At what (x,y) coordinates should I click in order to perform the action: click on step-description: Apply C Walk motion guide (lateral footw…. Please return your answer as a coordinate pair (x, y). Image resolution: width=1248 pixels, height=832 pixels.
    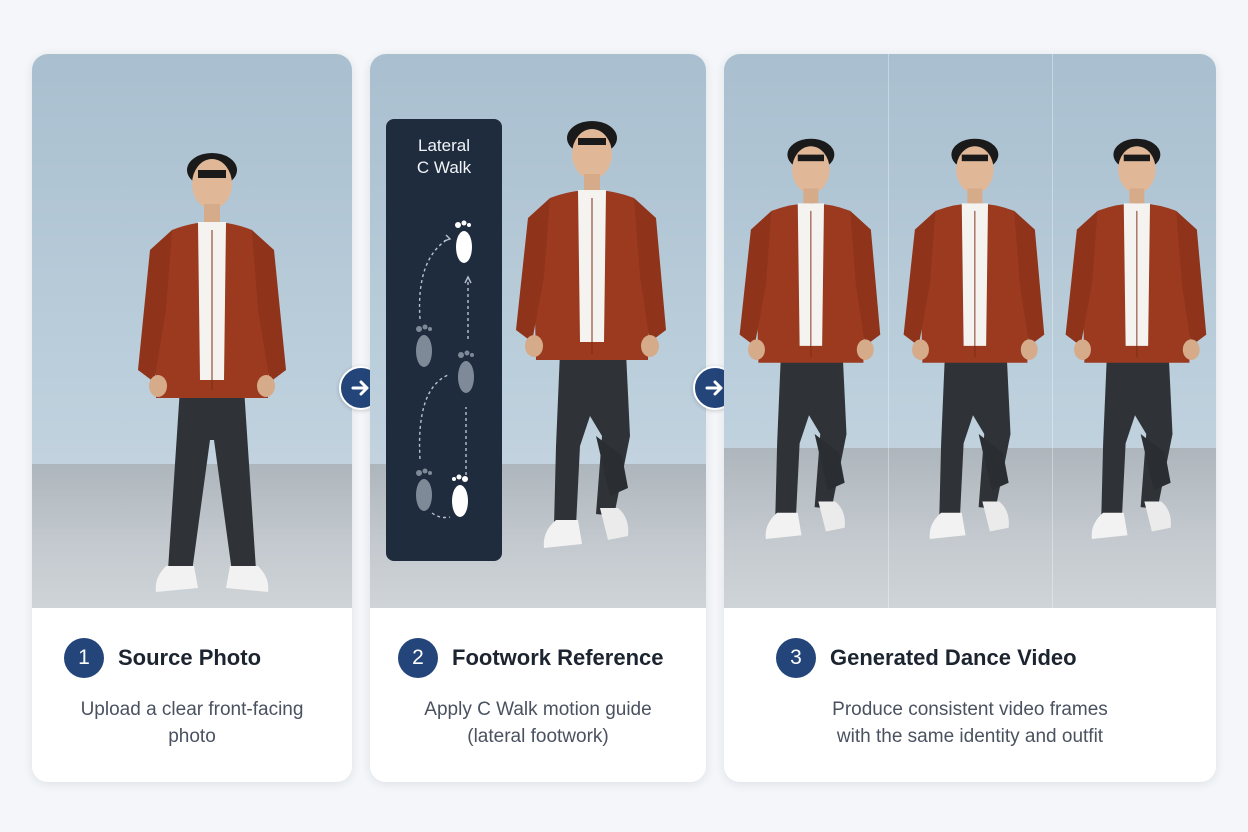
    Looking at the image, I should click on (538, 723).